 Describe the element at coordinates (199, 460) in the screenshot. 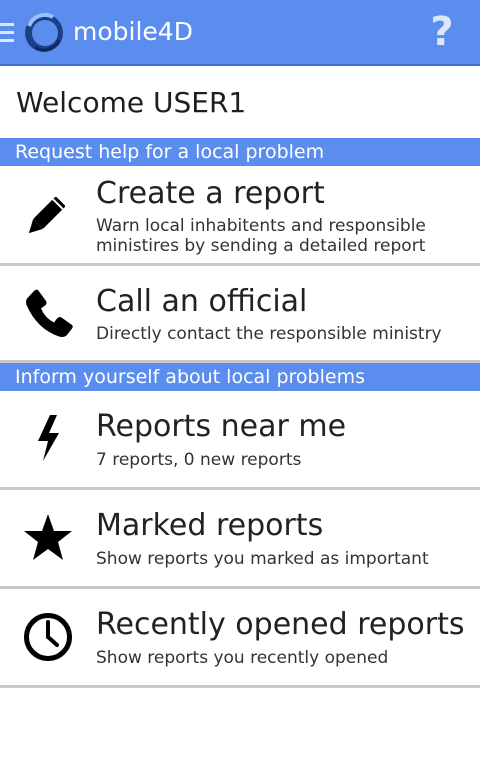

I see `item-subtitle: 7 reports, 0 new reports` at that location.